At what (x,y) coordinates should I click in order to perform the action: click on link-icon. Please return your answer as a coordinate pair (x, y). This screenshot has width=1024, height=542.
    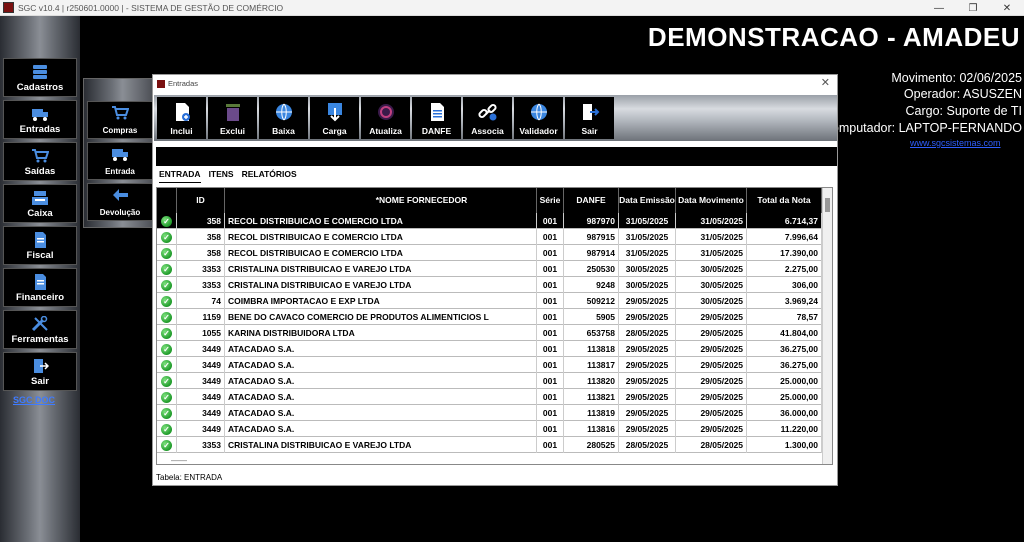
    Looking at the image, I should click on (487, 112).